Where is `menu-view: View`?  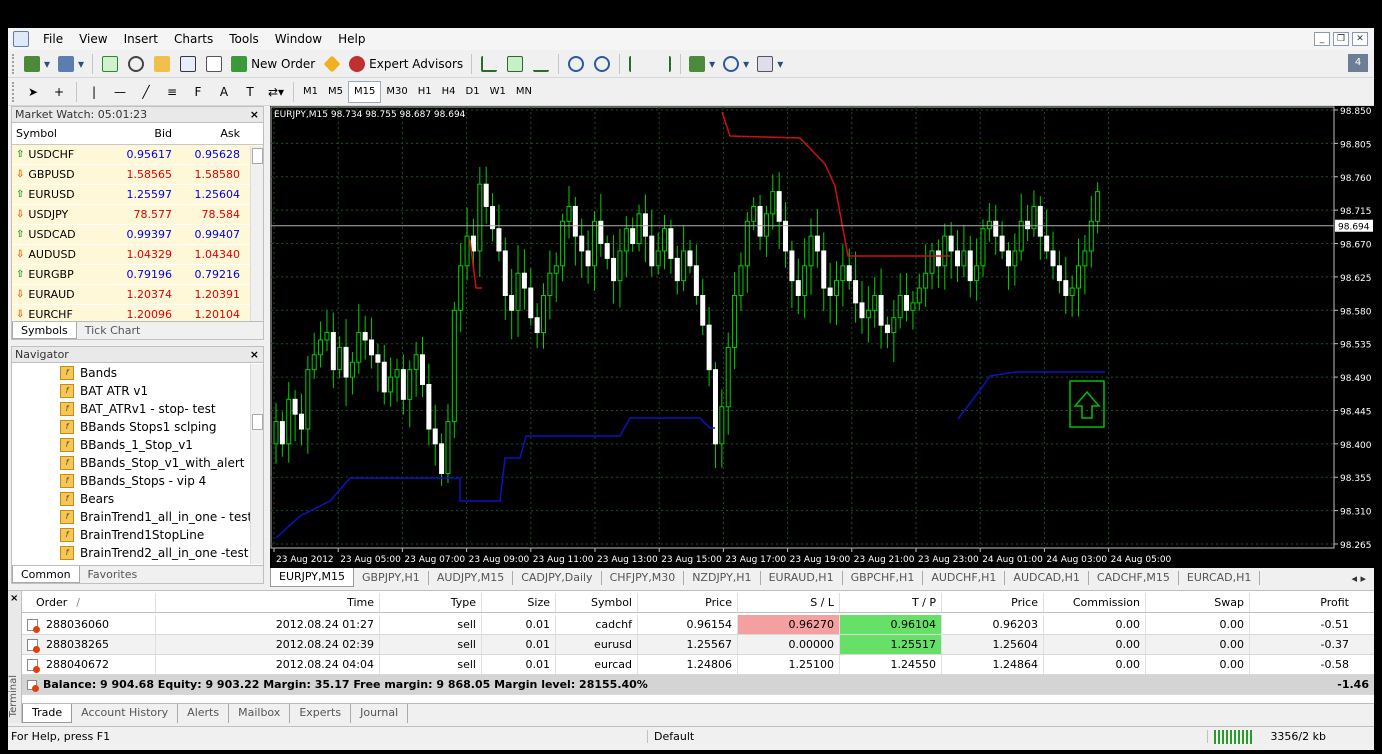
menu-view: View is located at coordinates (93, 39).